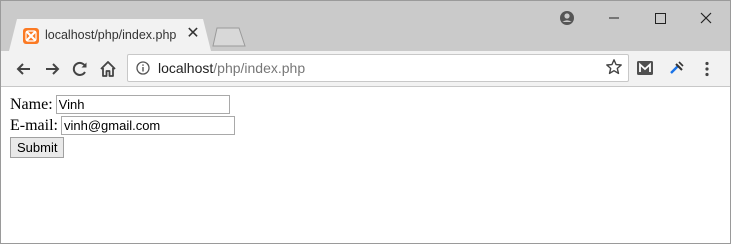 Image resolution: width=731 pixels, height=244 pixels. I want to click on info-icon, so click(143, 68).